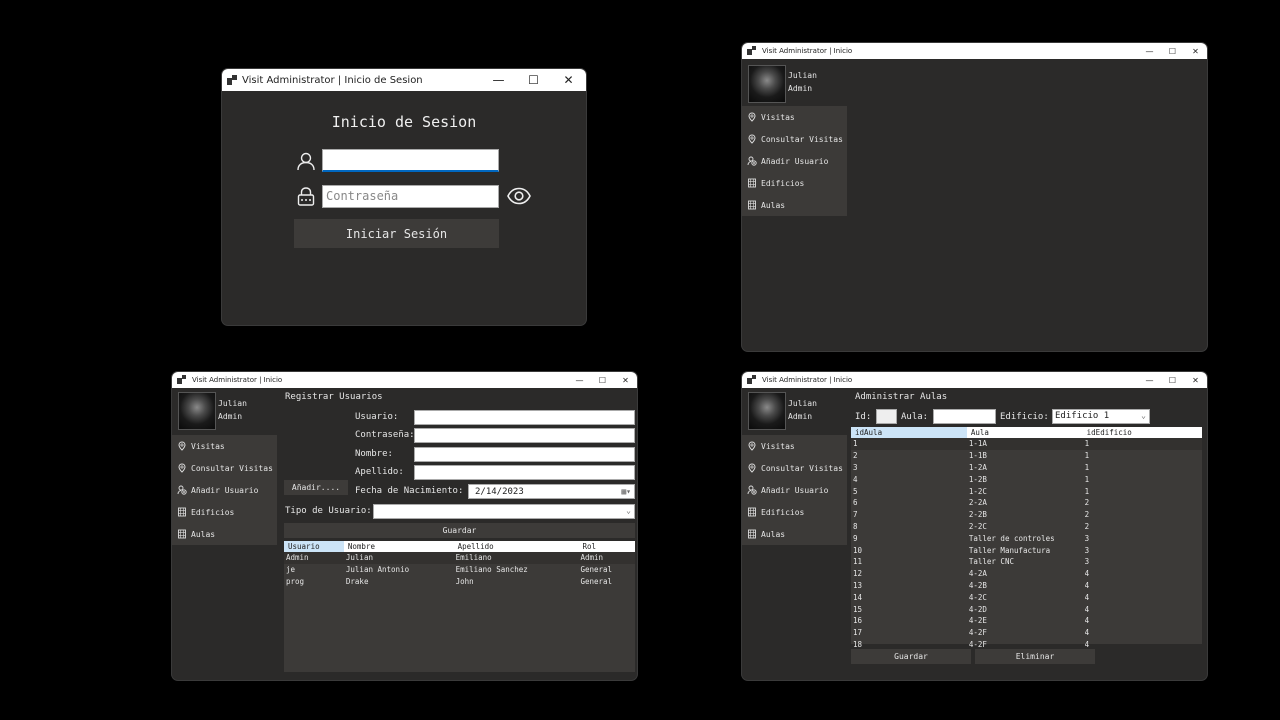 This screenshot has width=1280, height=720. I want to click on password-input: Contraseña, so click(410, 196).